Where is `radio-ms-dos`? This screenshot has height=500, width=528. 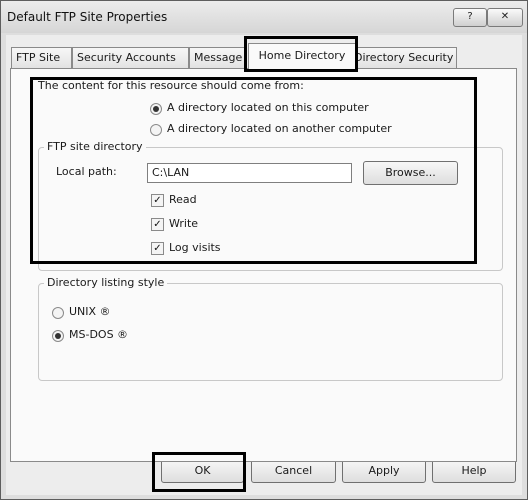 radio-ms-dos is located at coordinates (58, 336).